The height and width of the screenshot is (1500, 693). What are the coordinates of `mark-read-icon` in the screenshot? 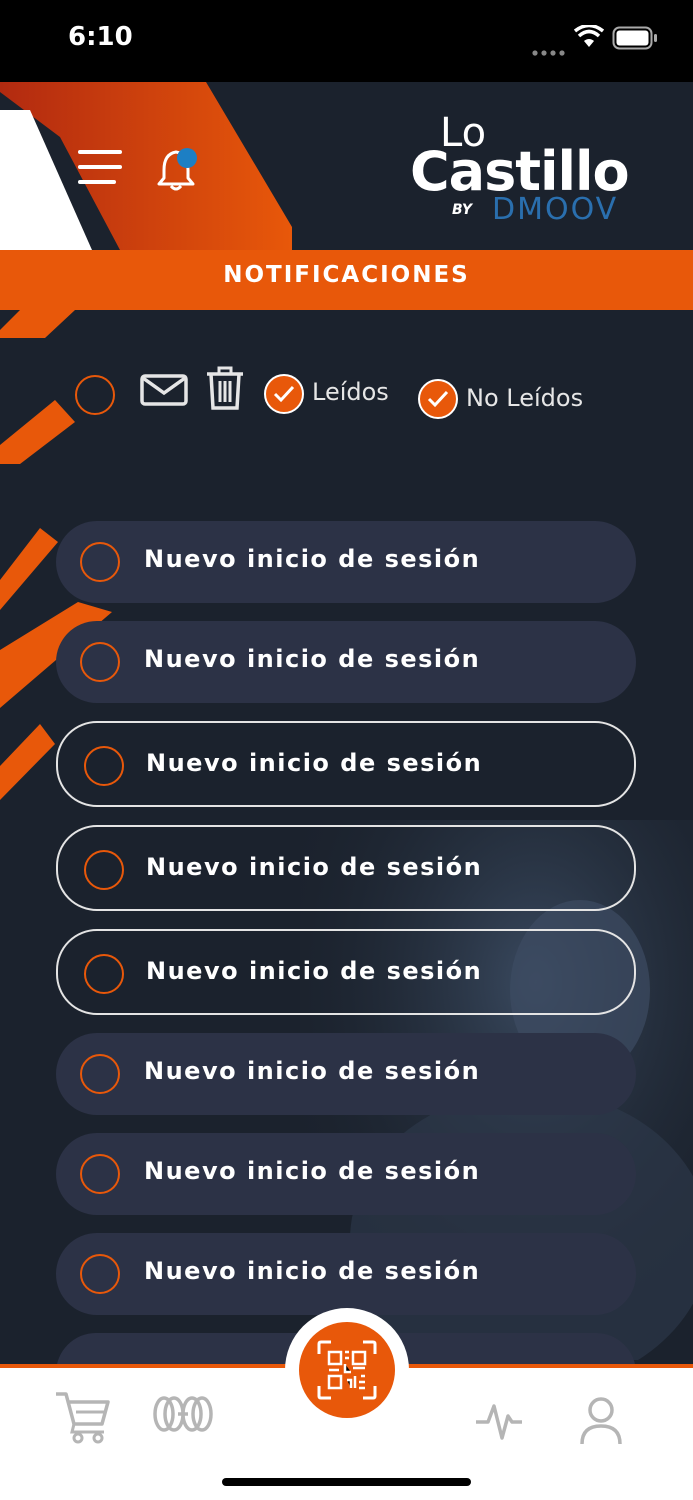 It's located at (164, 392).